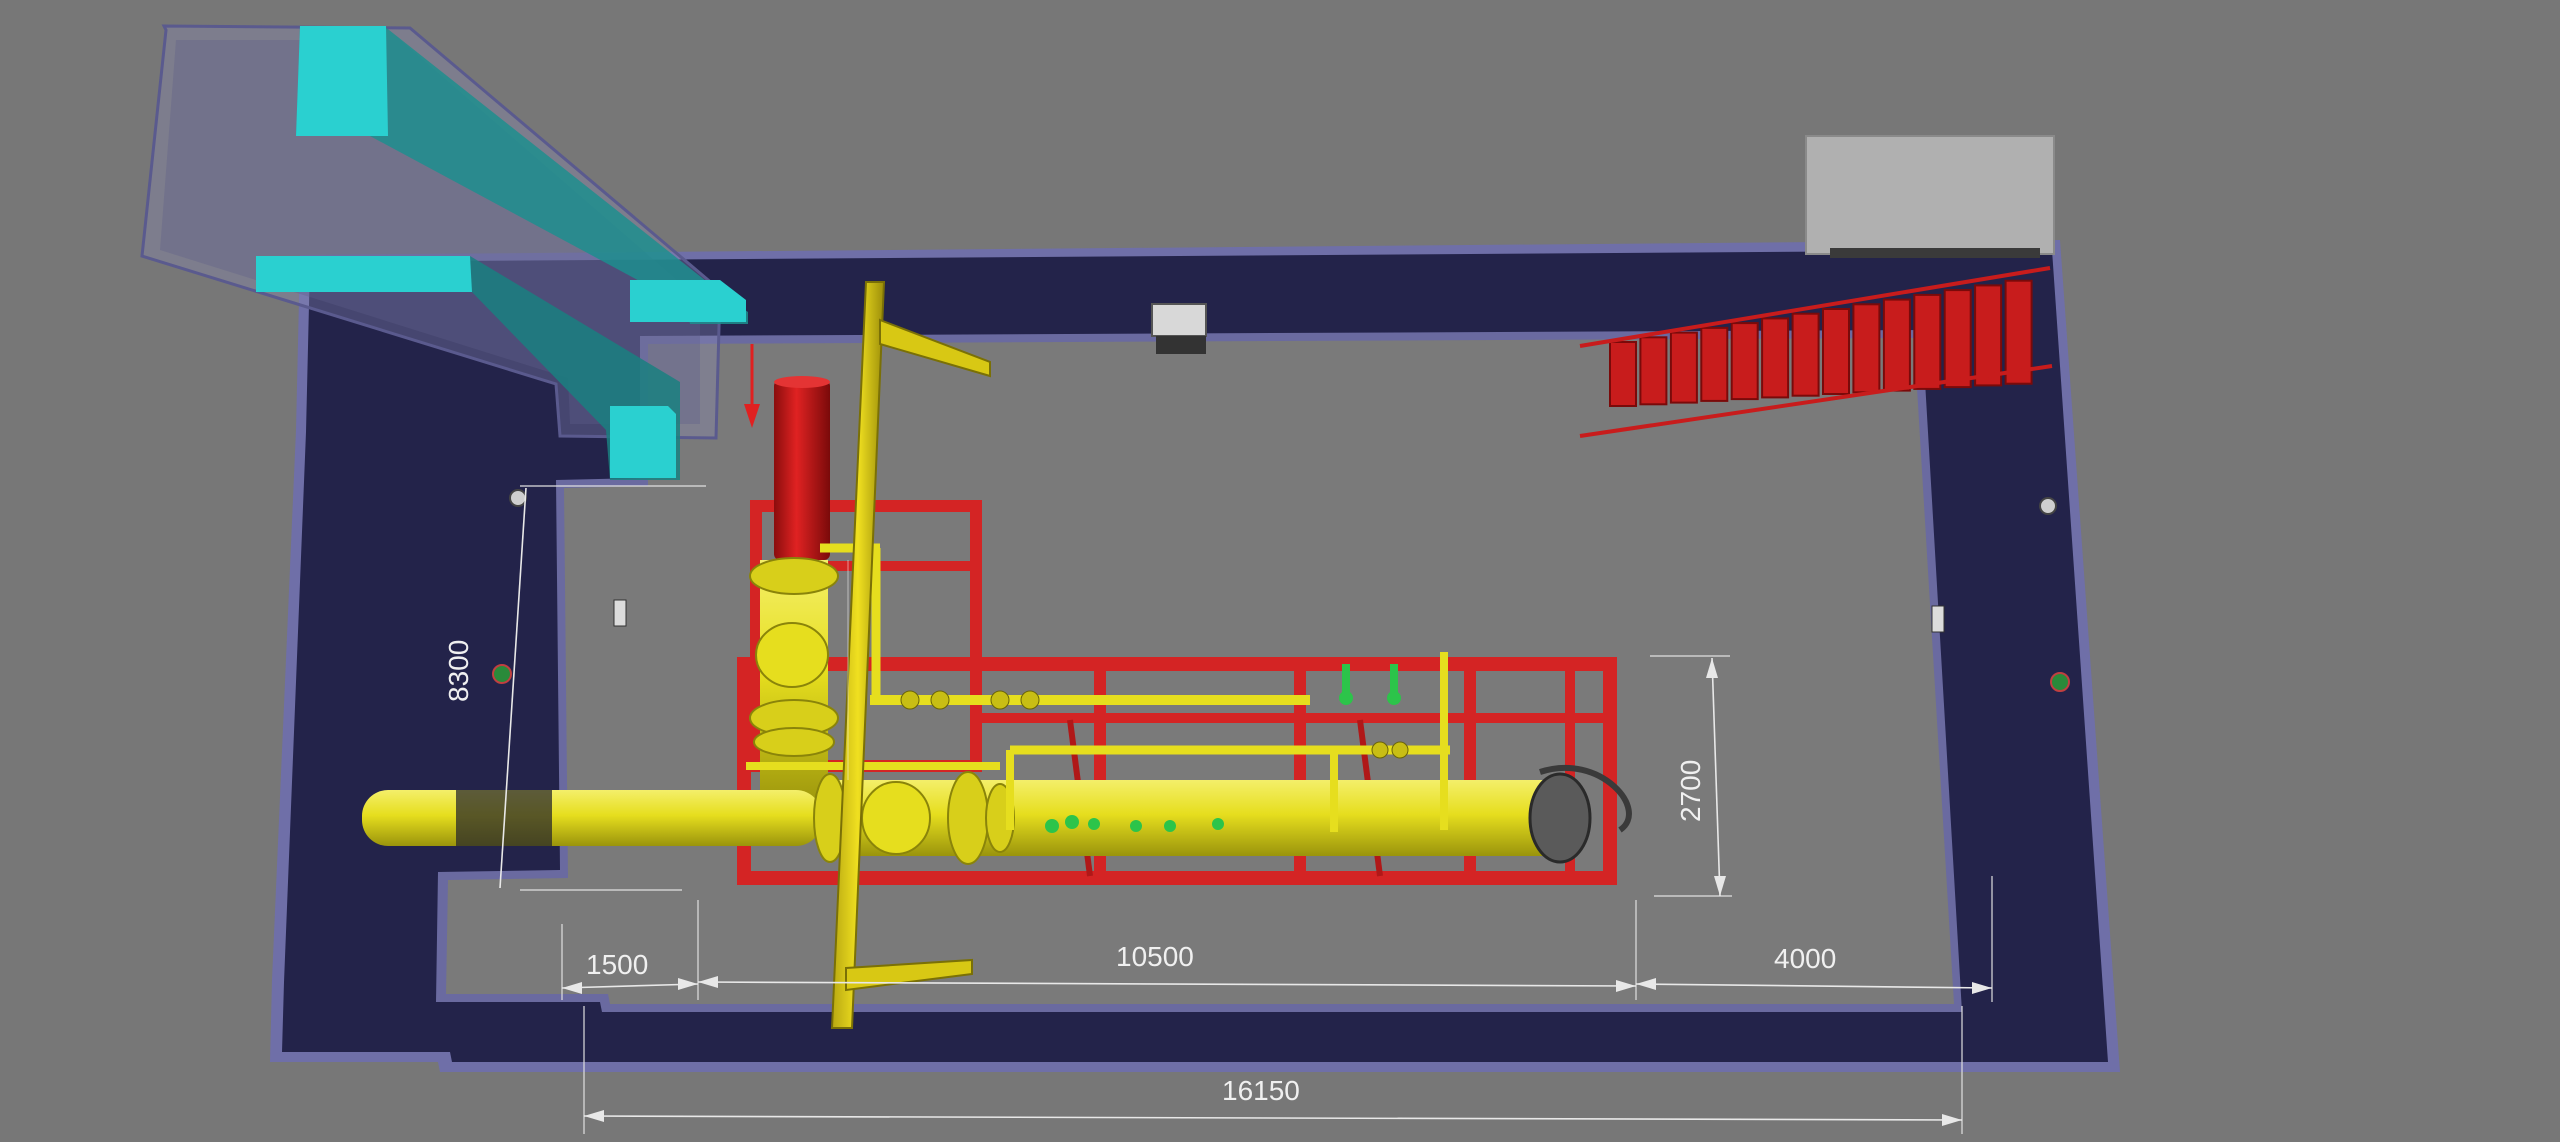 This screenshot has width=2560, height=1142. I want to click on duct-lower-end, so click(643, 442).